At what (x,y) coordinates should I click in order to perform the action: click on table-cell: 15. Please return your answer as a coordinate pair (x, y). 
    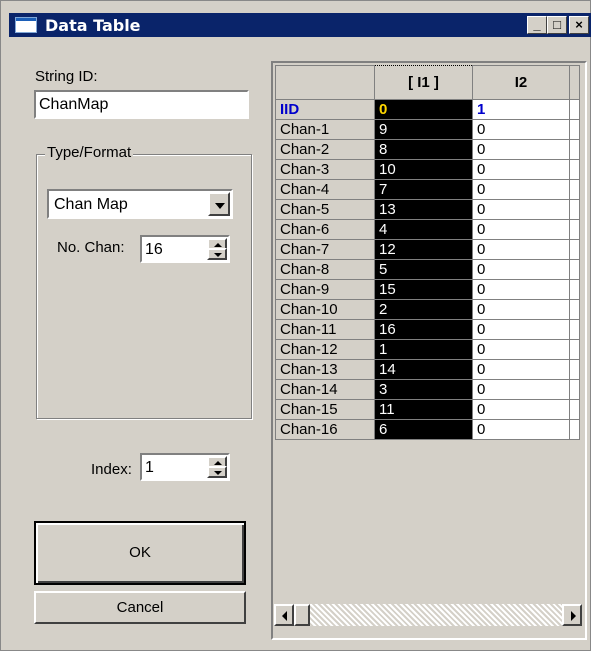
    Looking at the image, I should click on (423, 289).